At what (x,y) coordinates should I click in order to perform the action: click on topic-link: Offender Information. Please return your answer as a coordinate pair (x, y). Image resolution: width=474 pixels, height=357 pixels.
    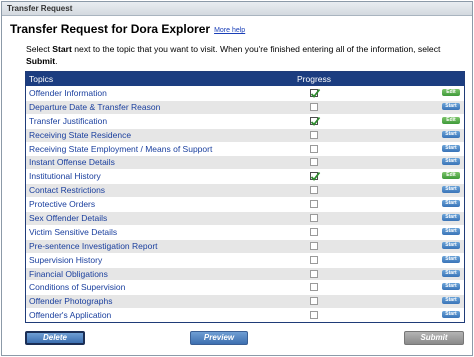
    Looking at the image, I should click on (68, 93).